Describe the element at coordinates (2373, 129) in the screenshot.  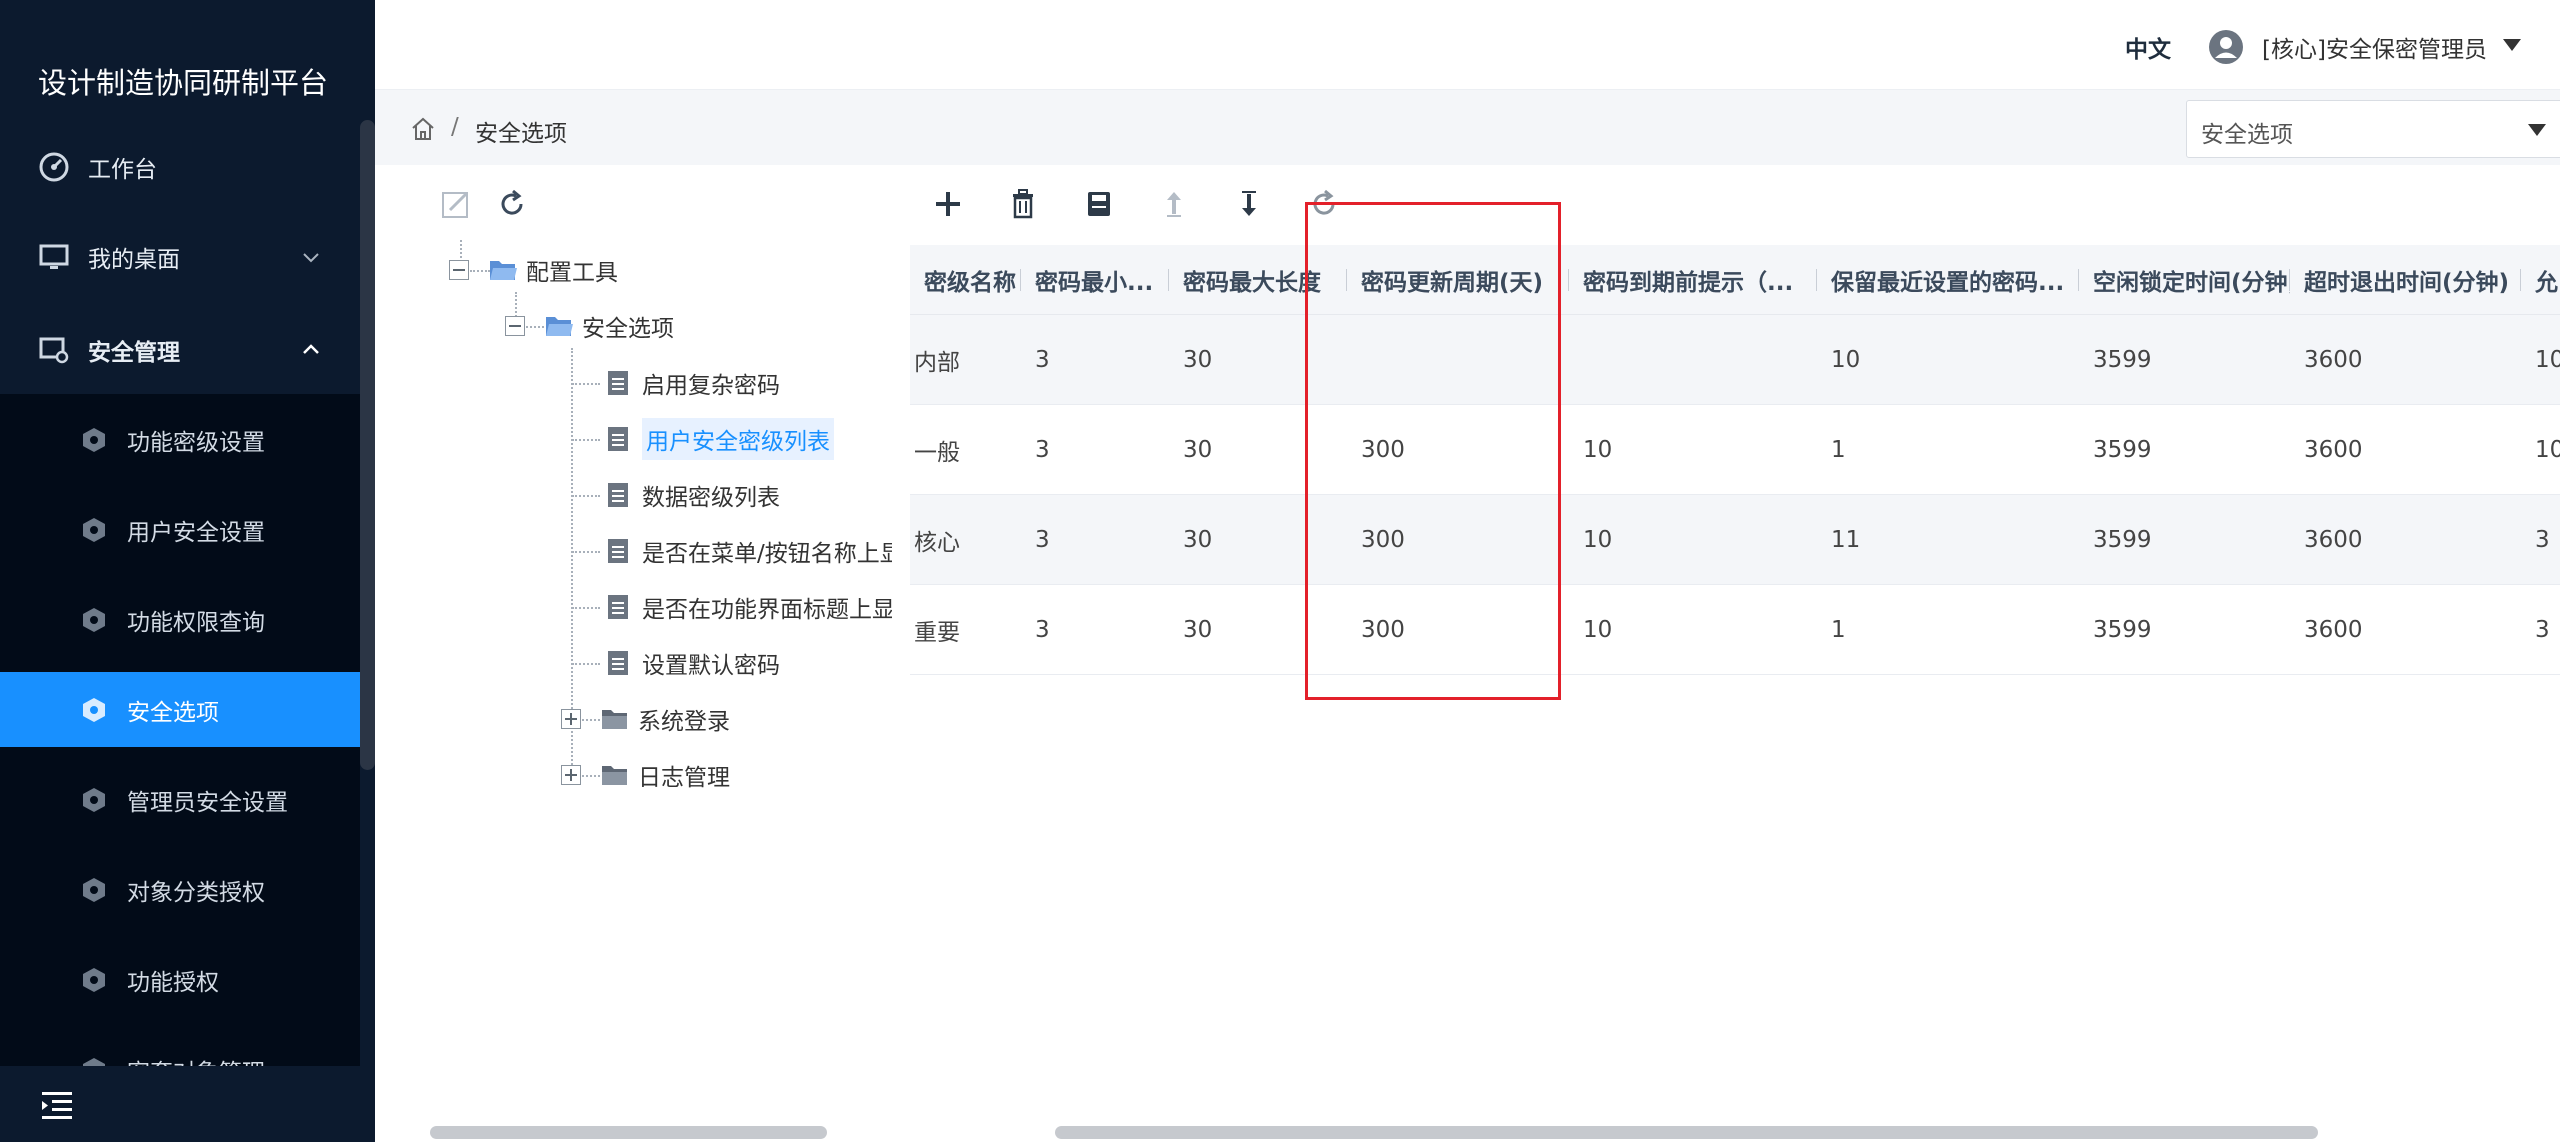
I see `page-select: 安全选项` at that location.